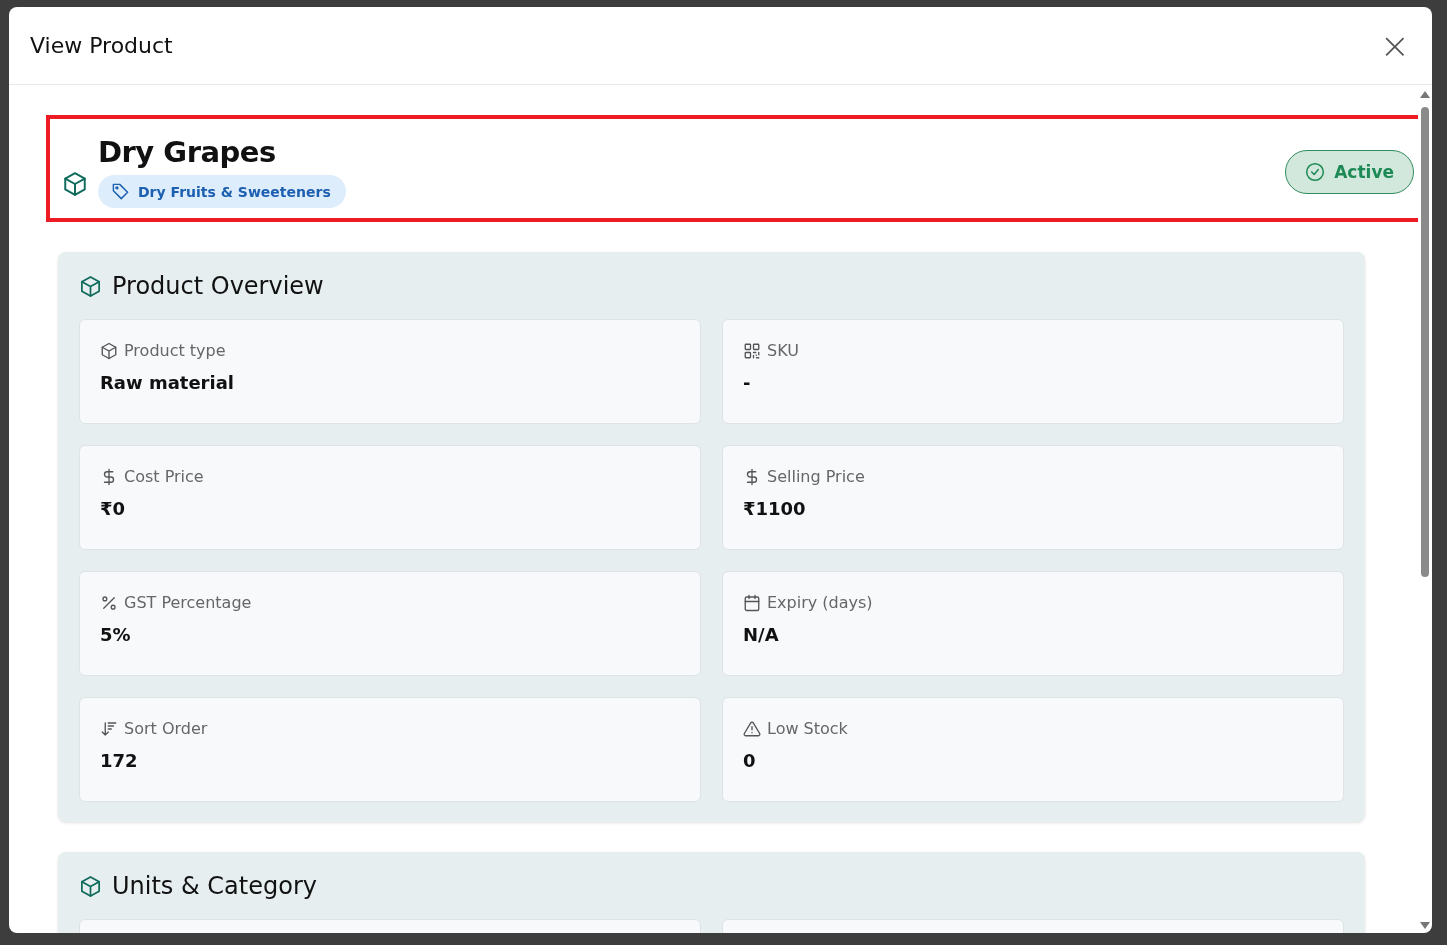  I want to click on section-title: Units & Category, so click(214, 886).